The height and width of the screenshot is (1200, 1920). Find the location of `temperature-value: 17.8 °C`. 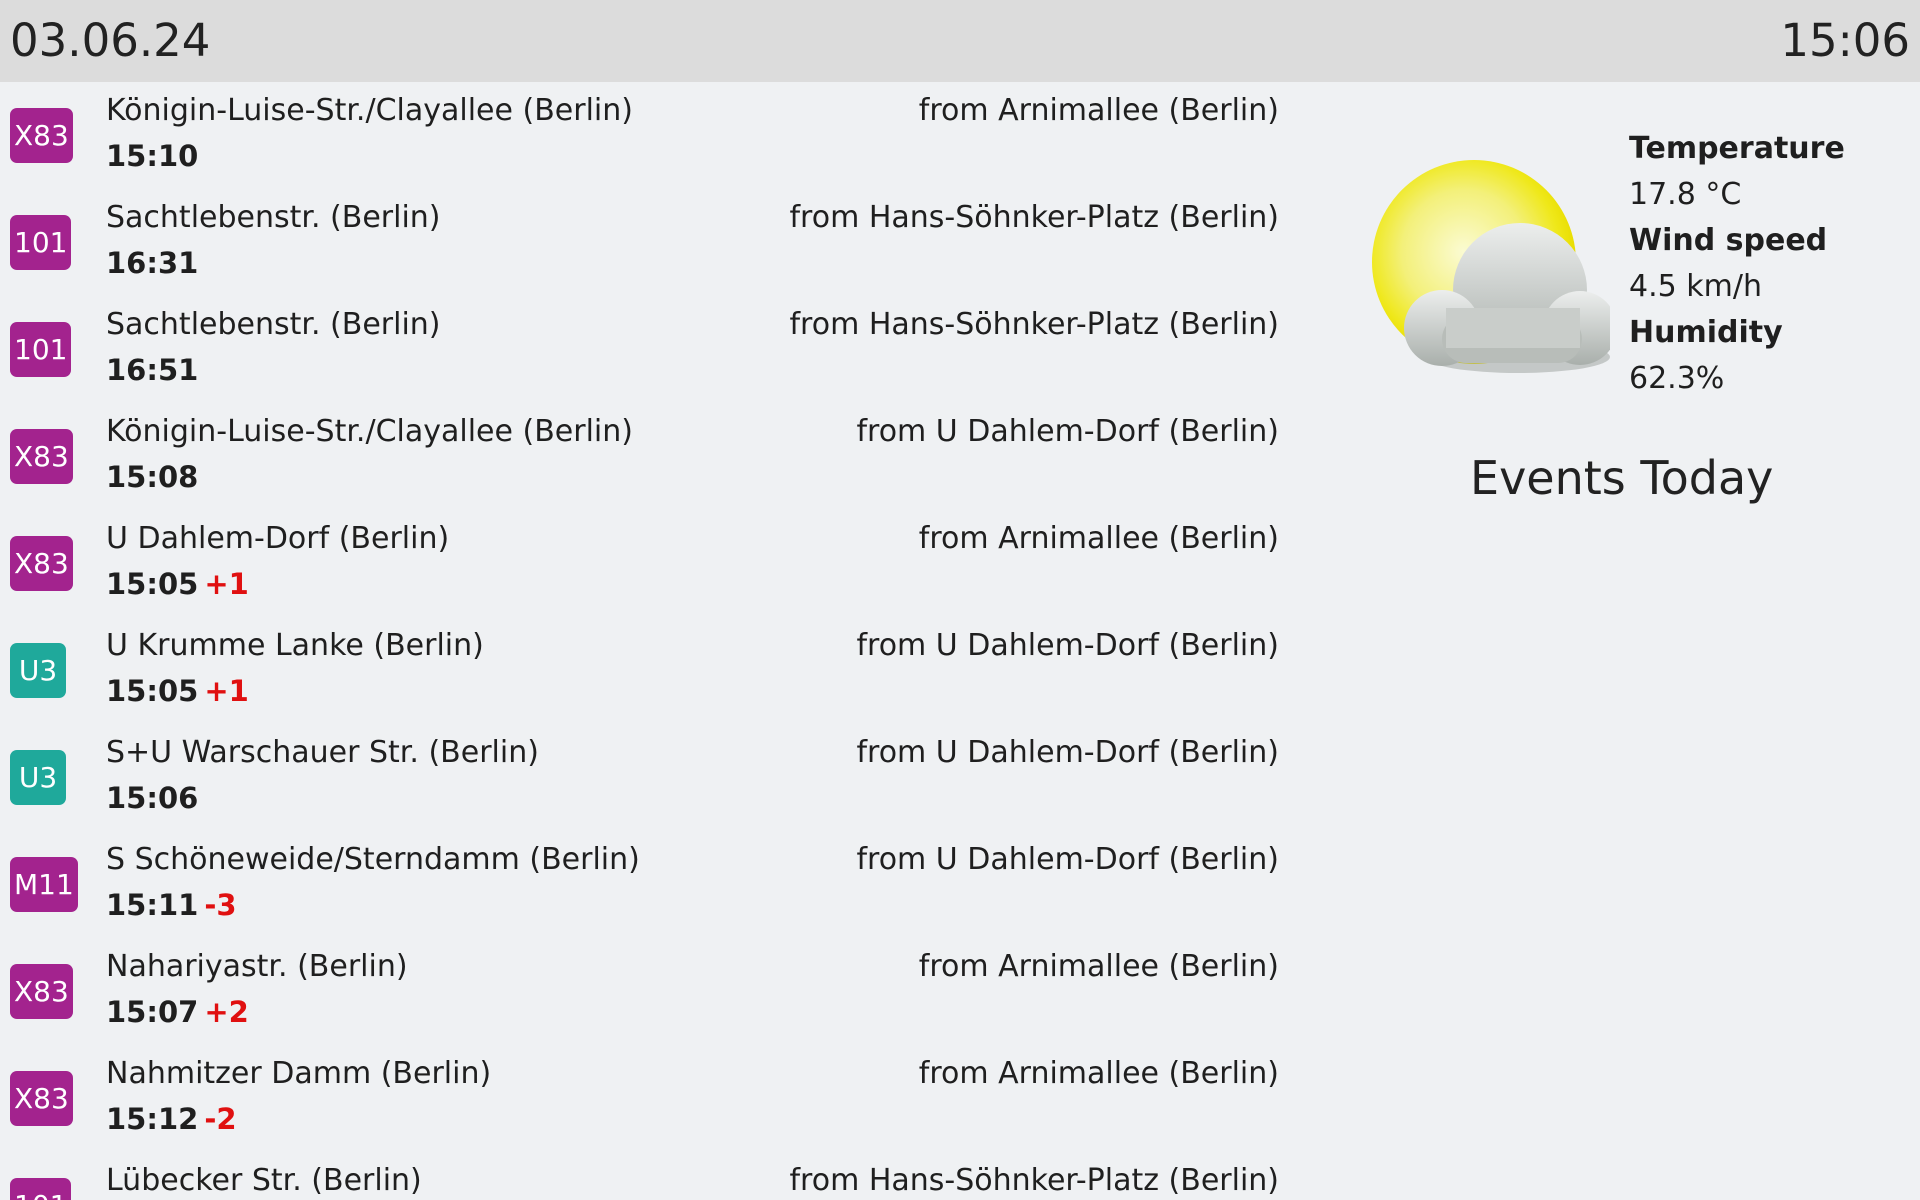

temperature-value: 17.8 °C is located at coordinates (1685, 194).